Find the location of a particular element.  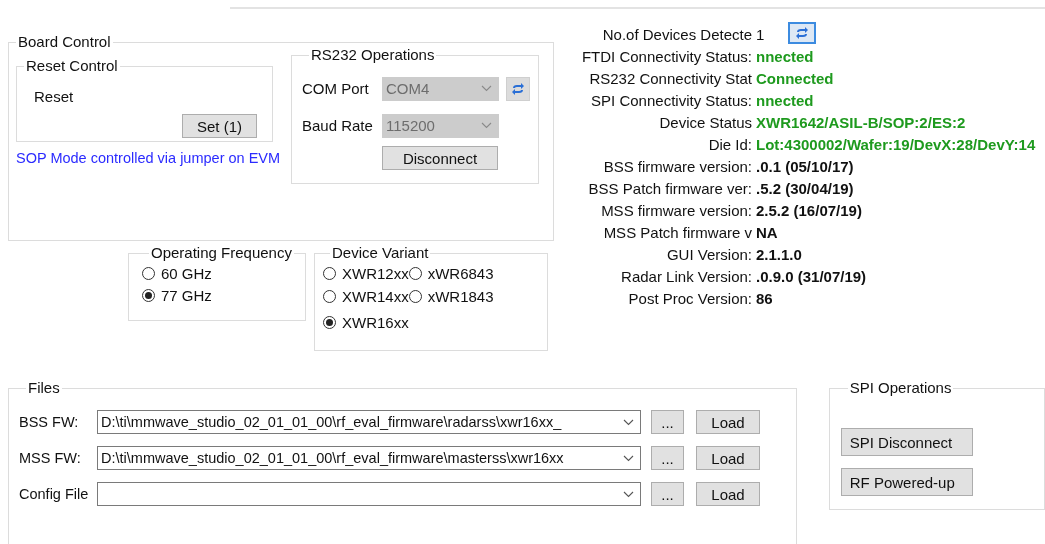

info-value: .0.9.0 (31/07/19) is located at coordinates (811, 276).